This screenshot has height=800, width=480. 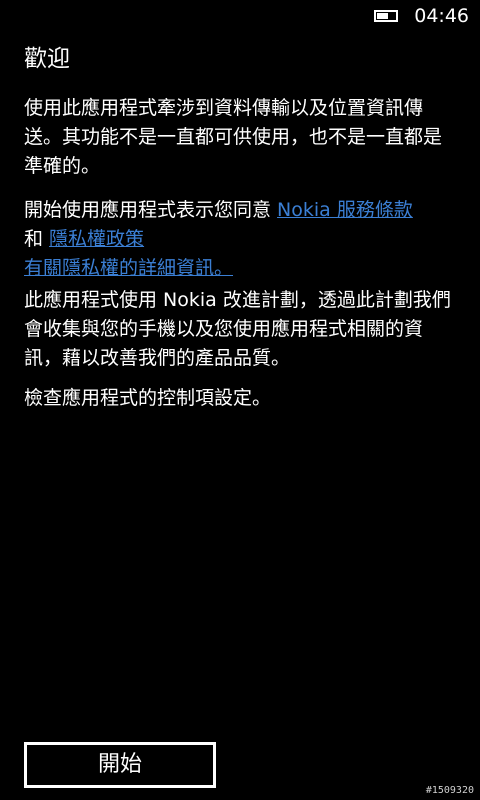 I want to click on battery-icon, so click(x=386, y=16).